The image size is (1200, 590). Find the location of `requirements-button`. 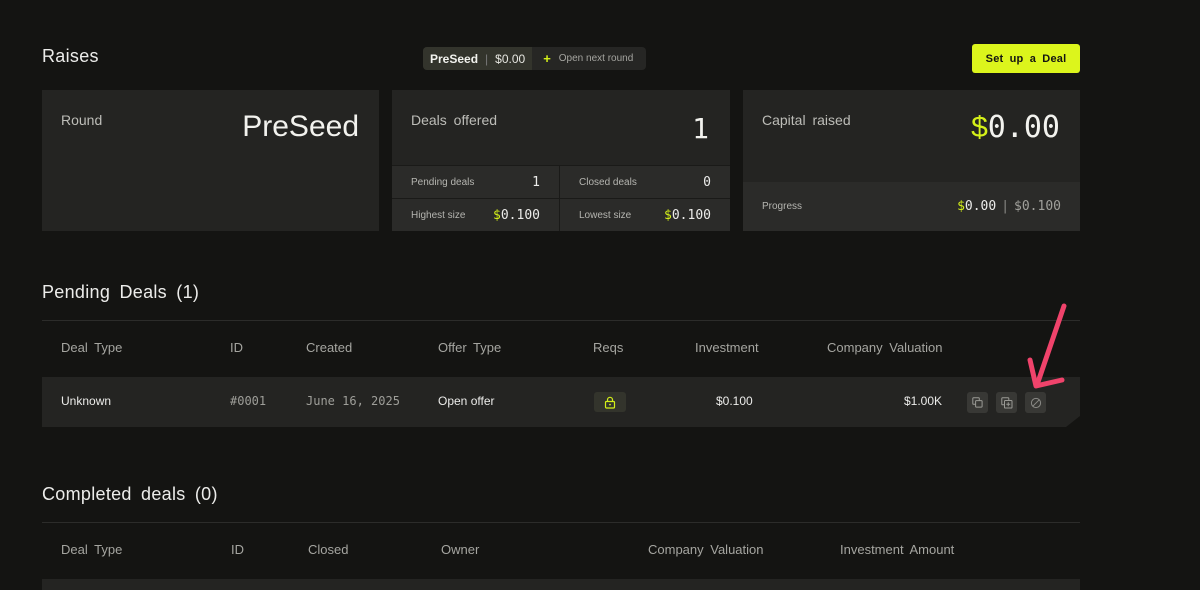

requirements-button is located at coordinates (610, 402).